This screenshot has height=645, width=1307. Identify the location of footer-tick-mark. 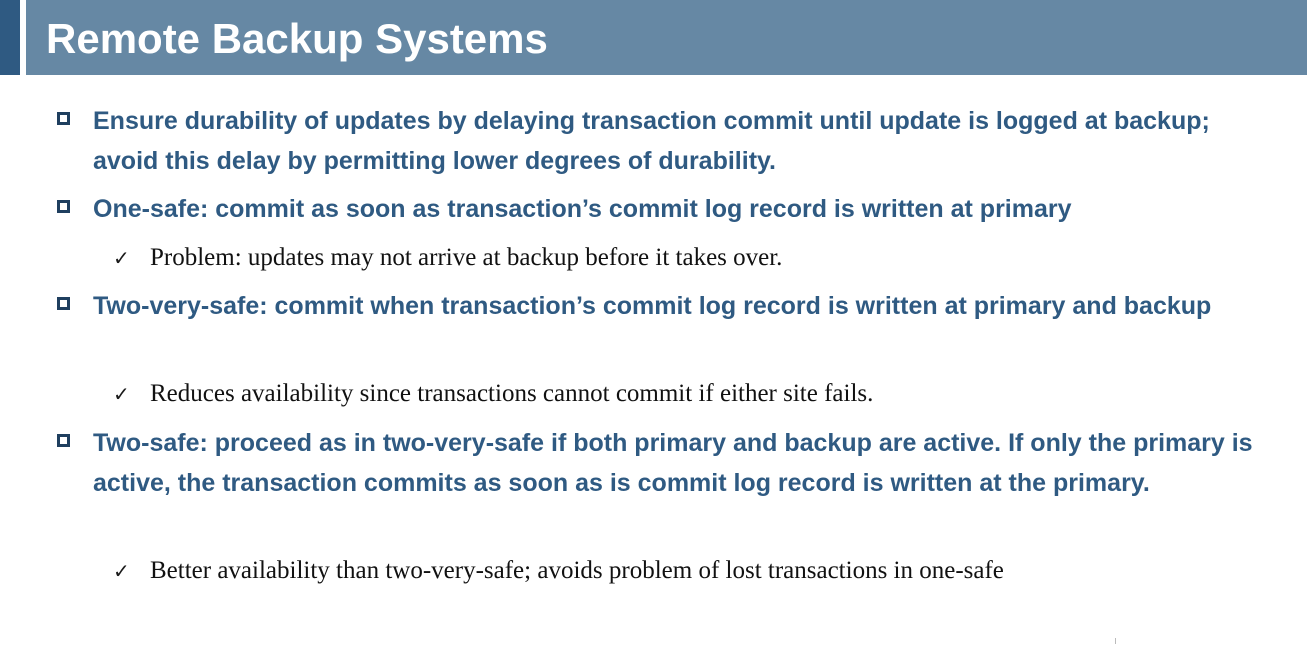
(1115, 641).